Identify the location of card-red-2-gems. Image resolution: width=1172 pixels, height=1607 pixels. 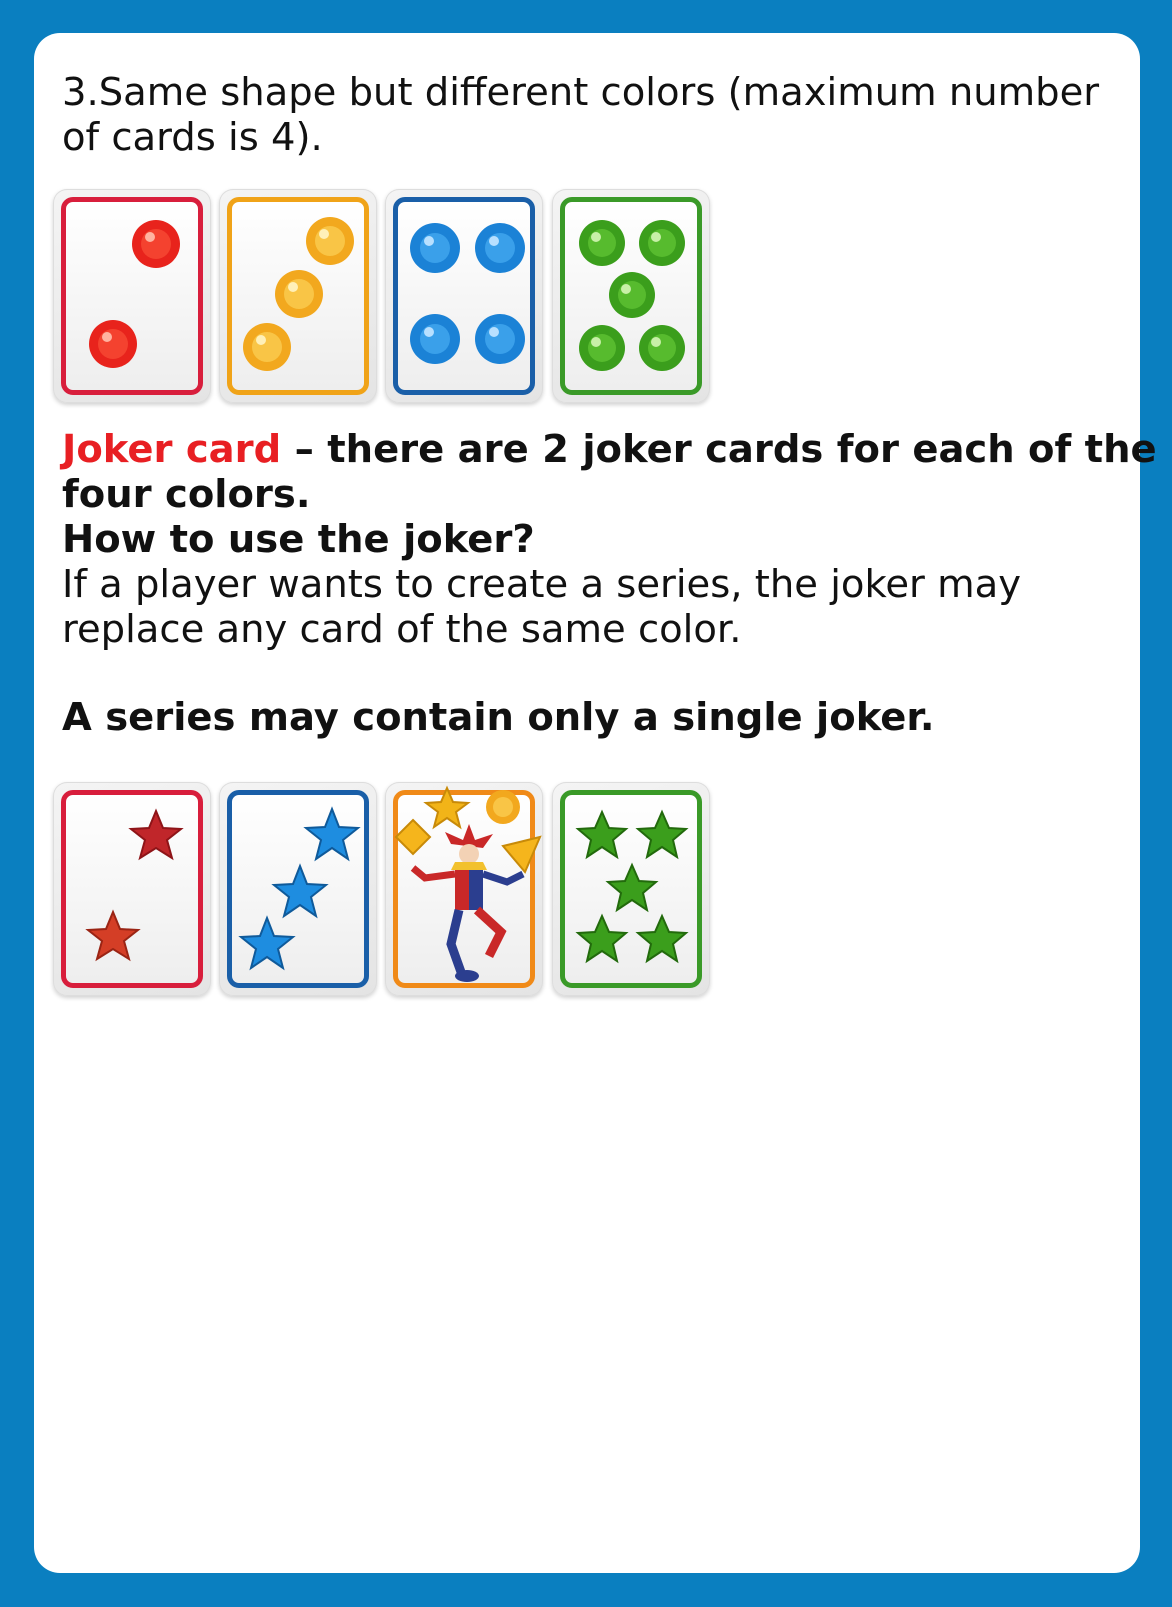
(132, 296).